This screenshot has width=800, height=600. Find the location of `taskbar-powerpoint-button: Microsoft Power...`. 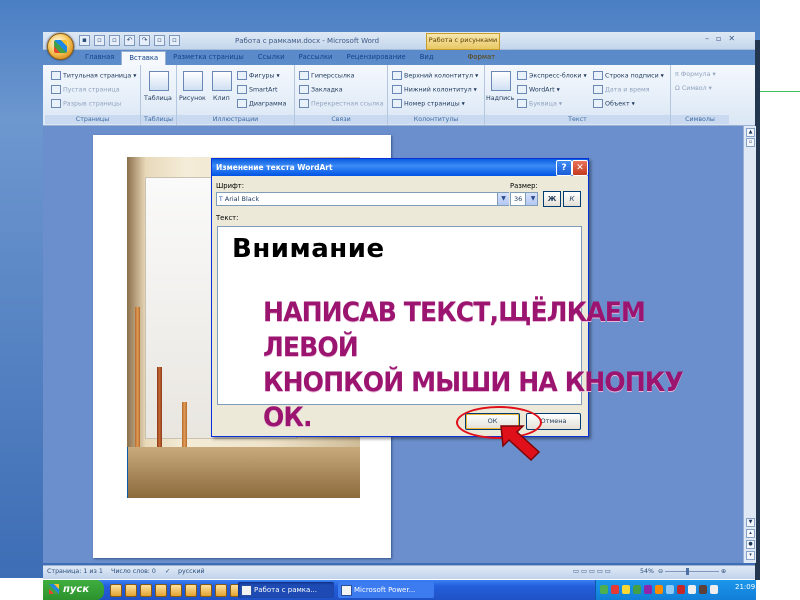

taskbar-powerpoint-button: Microsoft Power... is located at coordinates (386, 590).